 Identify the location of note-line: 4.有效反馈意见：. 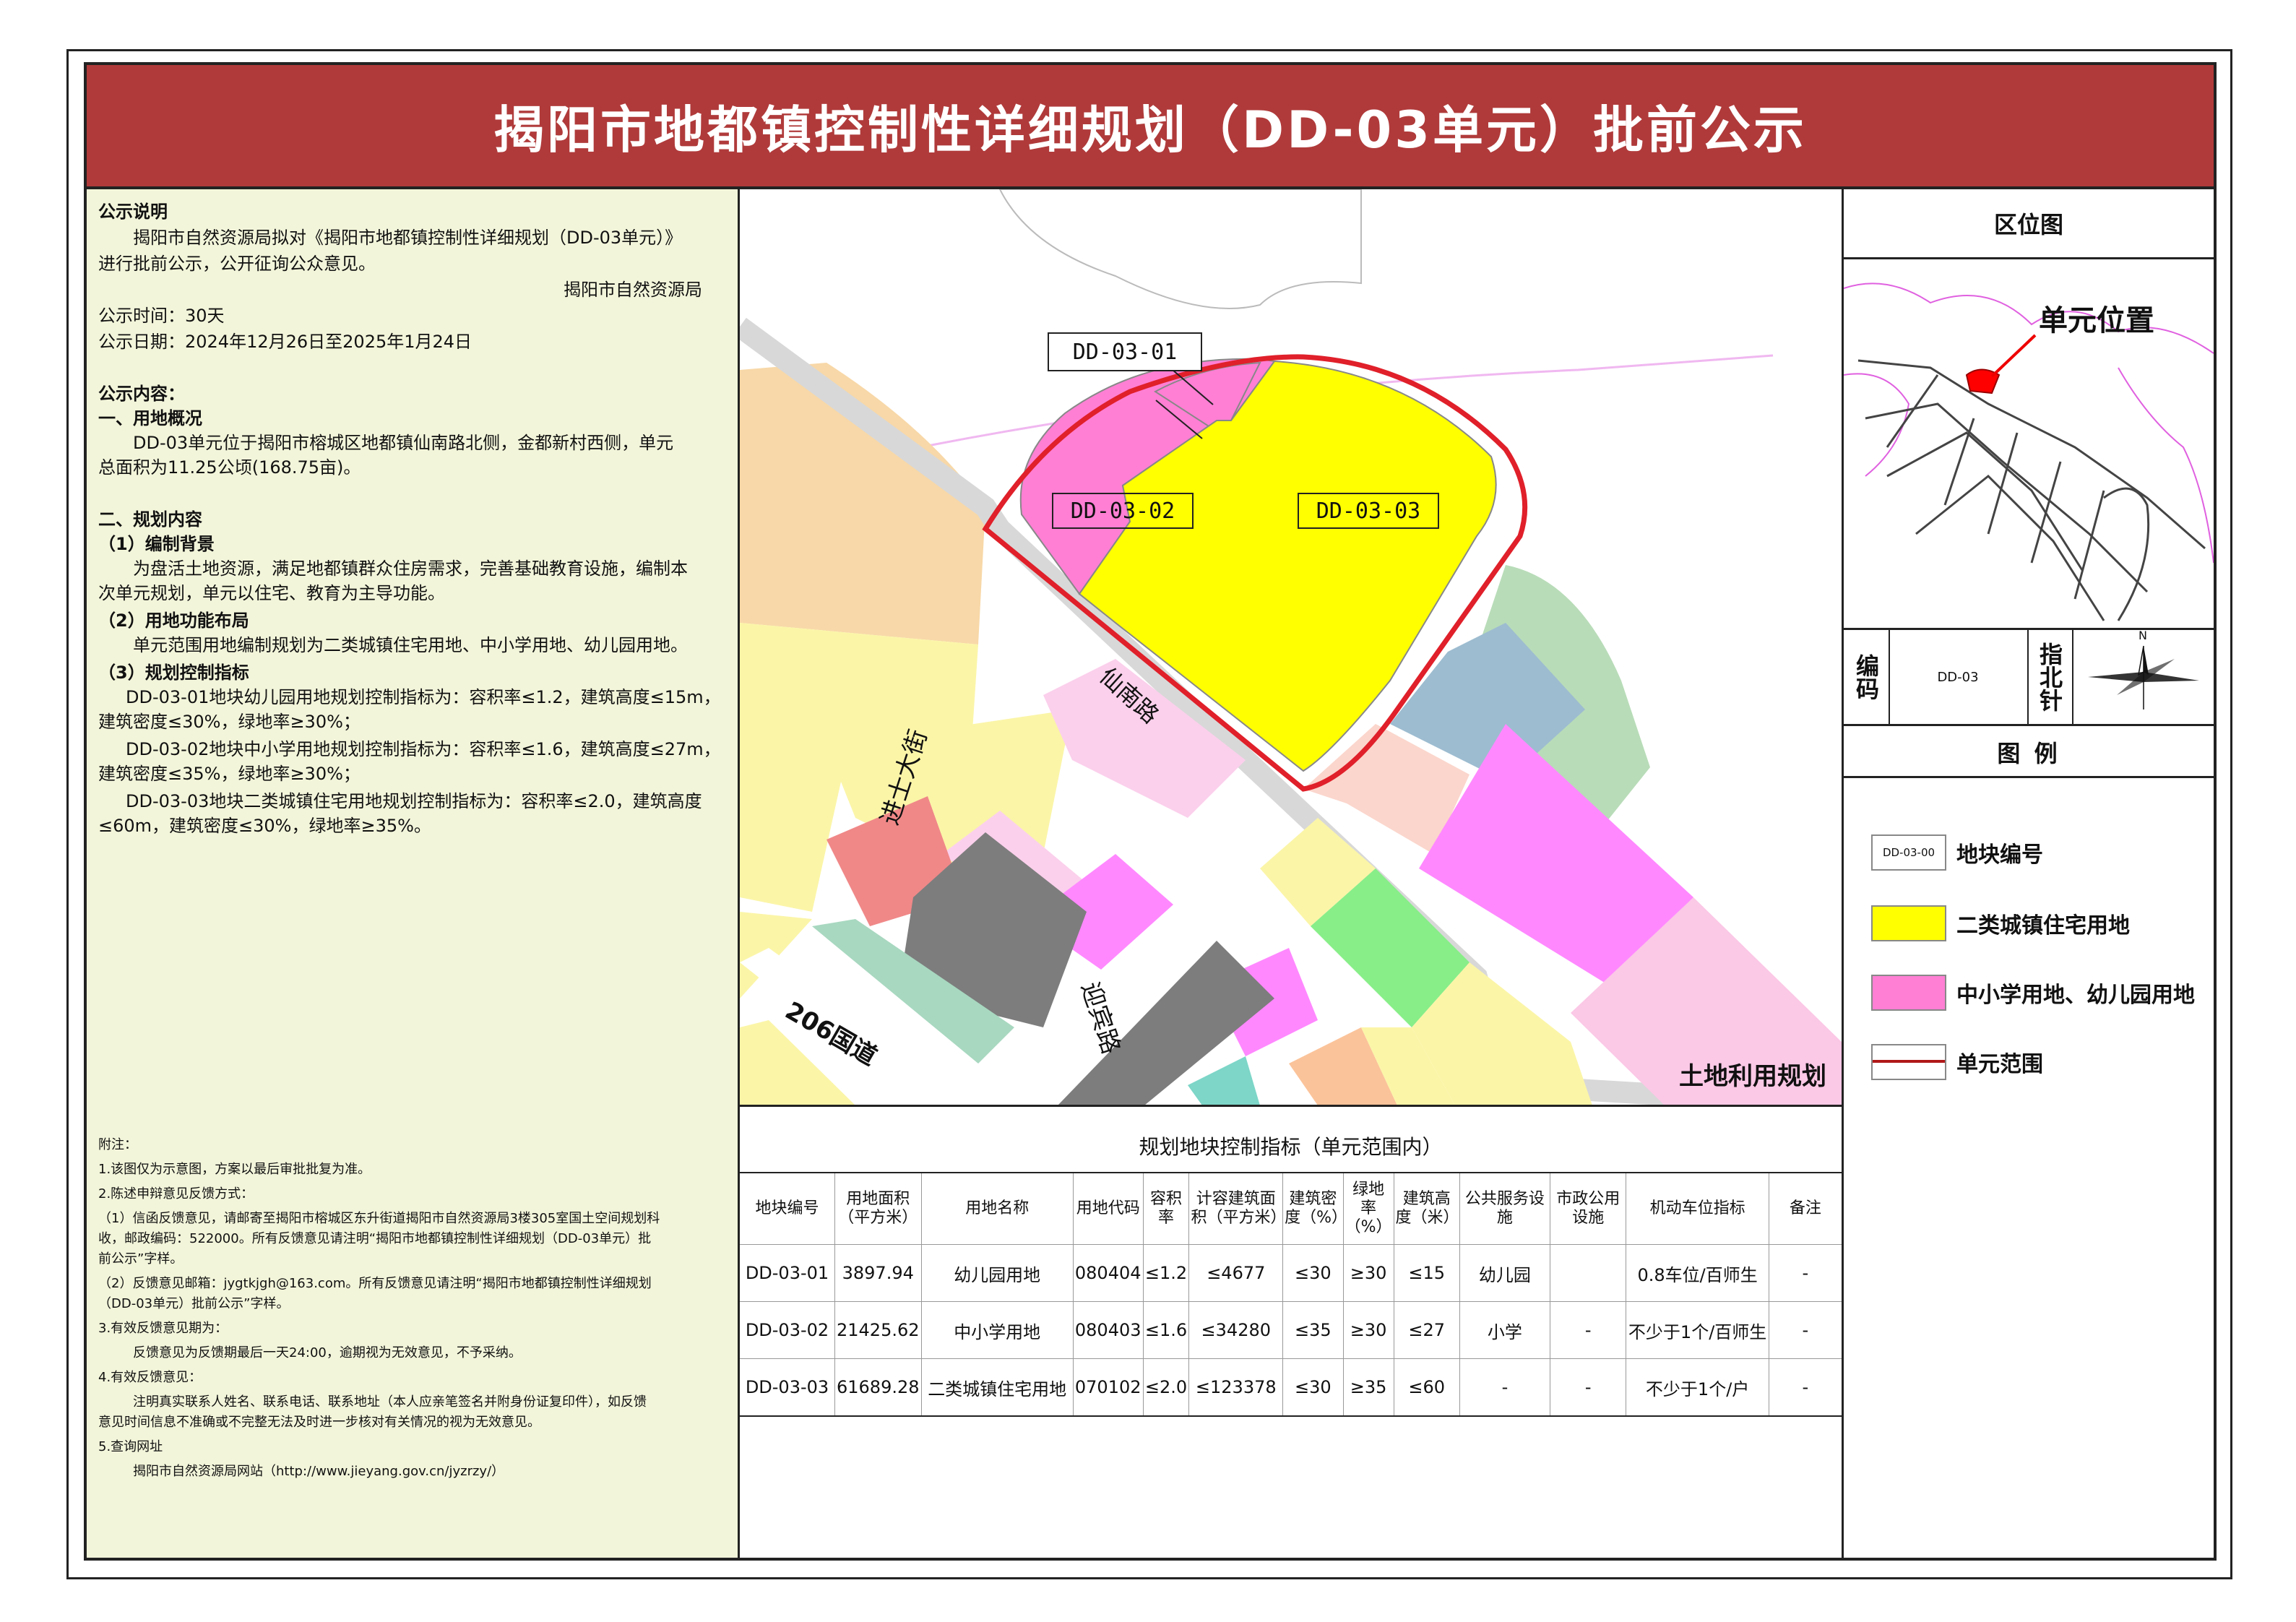
(150, 1377).